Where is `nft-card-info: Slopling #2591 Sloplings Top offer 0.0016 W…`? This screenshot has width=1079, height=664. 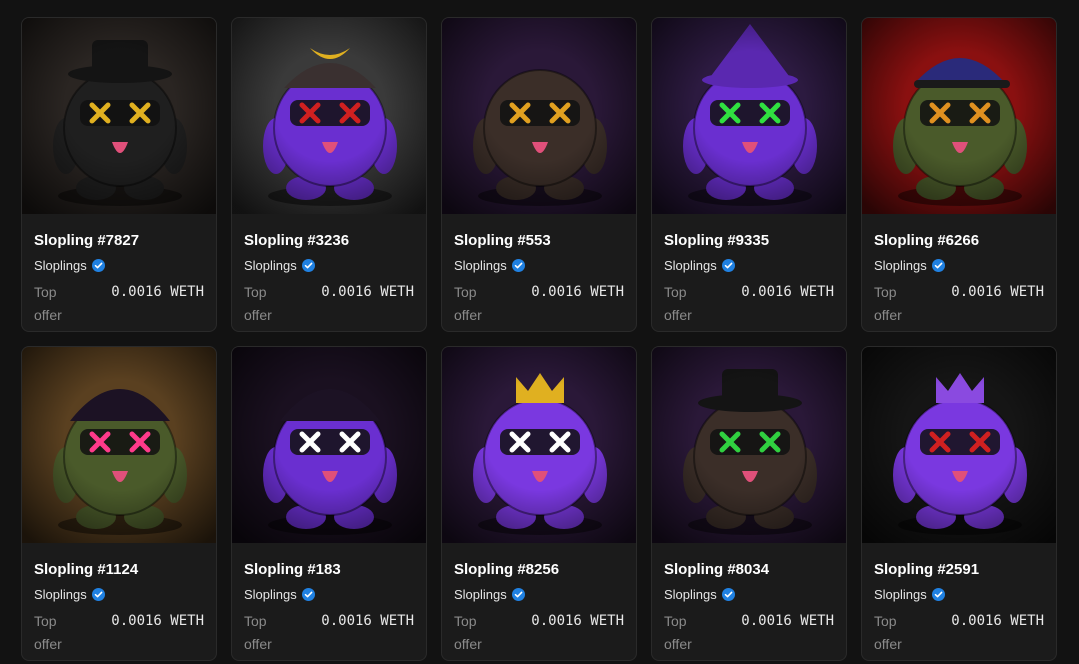 nft-card-info: Slopling #2591 Sloplings Top offer 0.0016 W… is located at coordinates (959, 599).